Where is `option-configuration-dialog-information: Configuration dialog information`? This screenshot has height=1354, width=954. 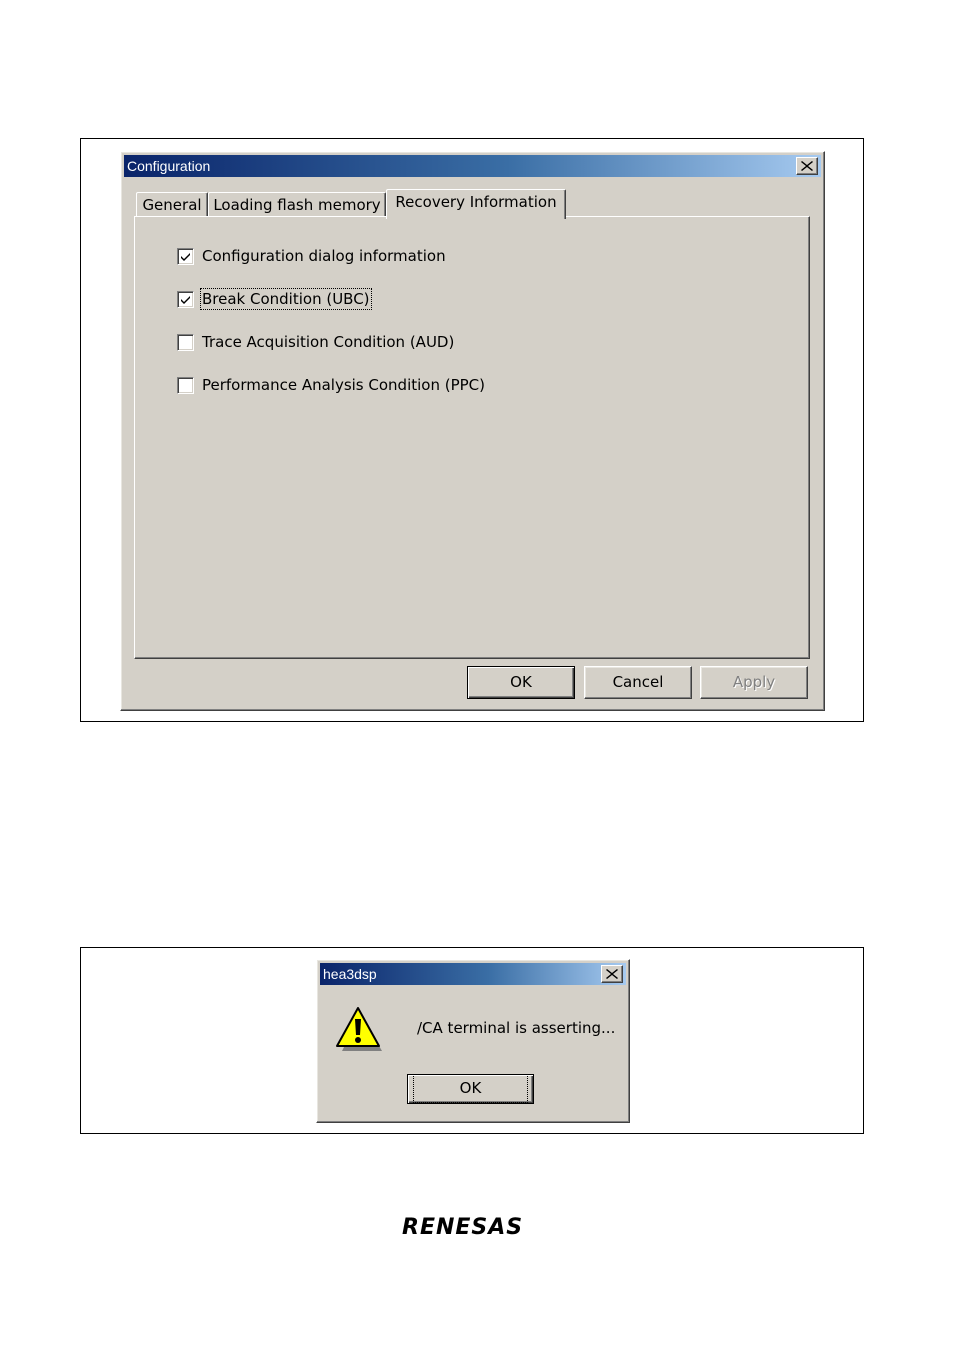
option-configuration-dialog-information: Configuration dialog information is located at coordinates (311, 256).